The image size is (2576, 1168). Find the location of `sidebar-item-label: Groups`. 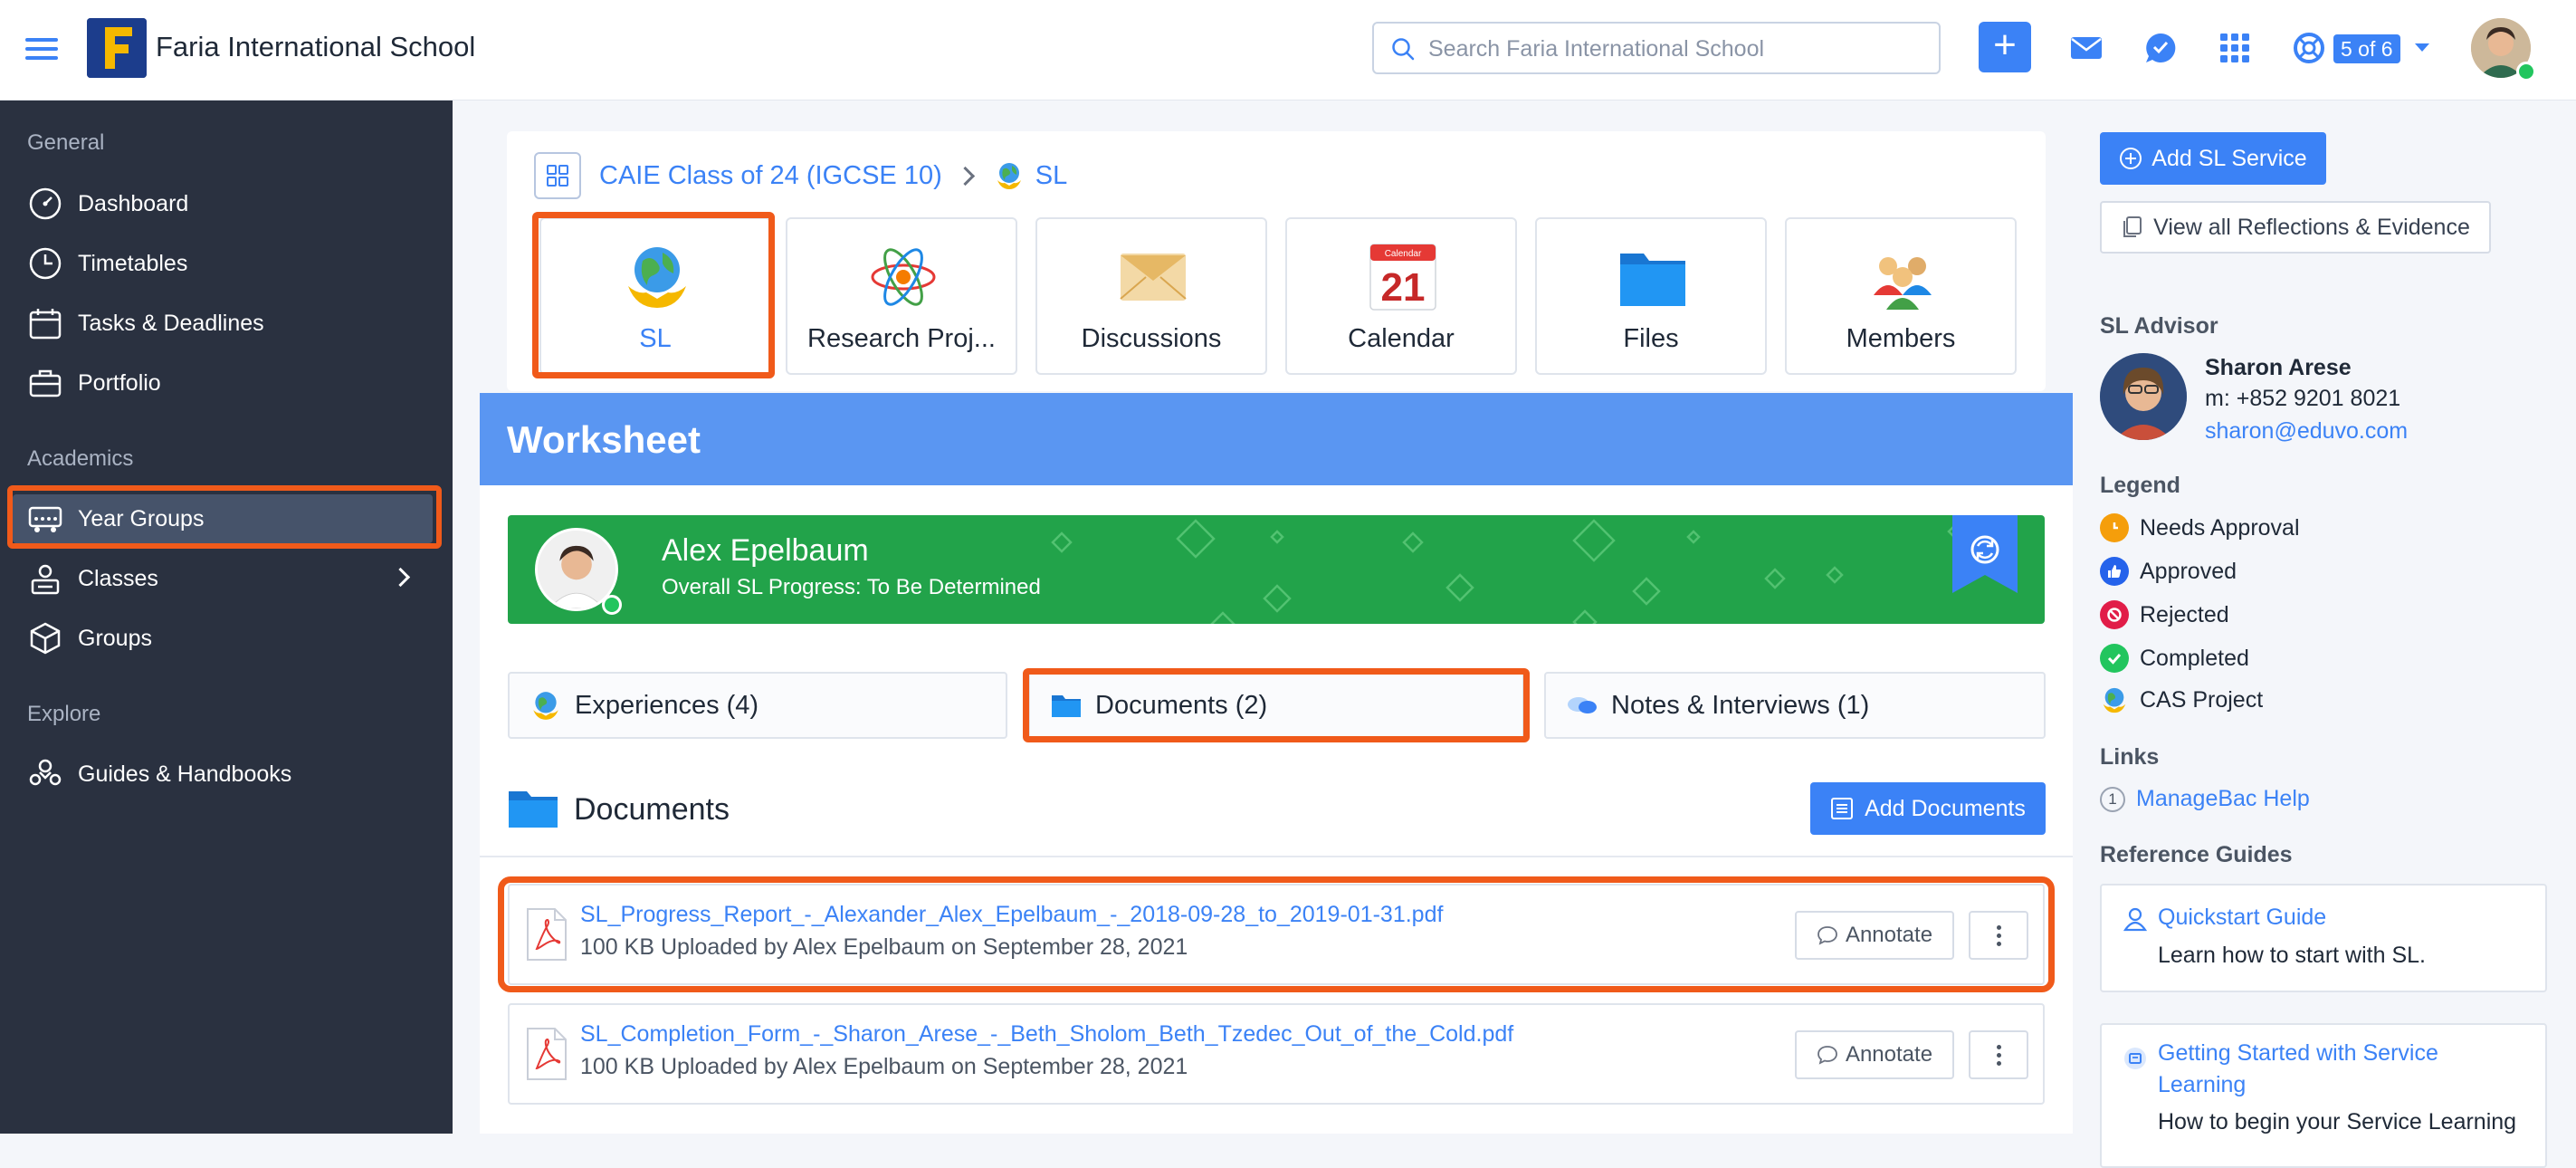

sidebar-item-label: Groups is located at coordinates (115, 638).